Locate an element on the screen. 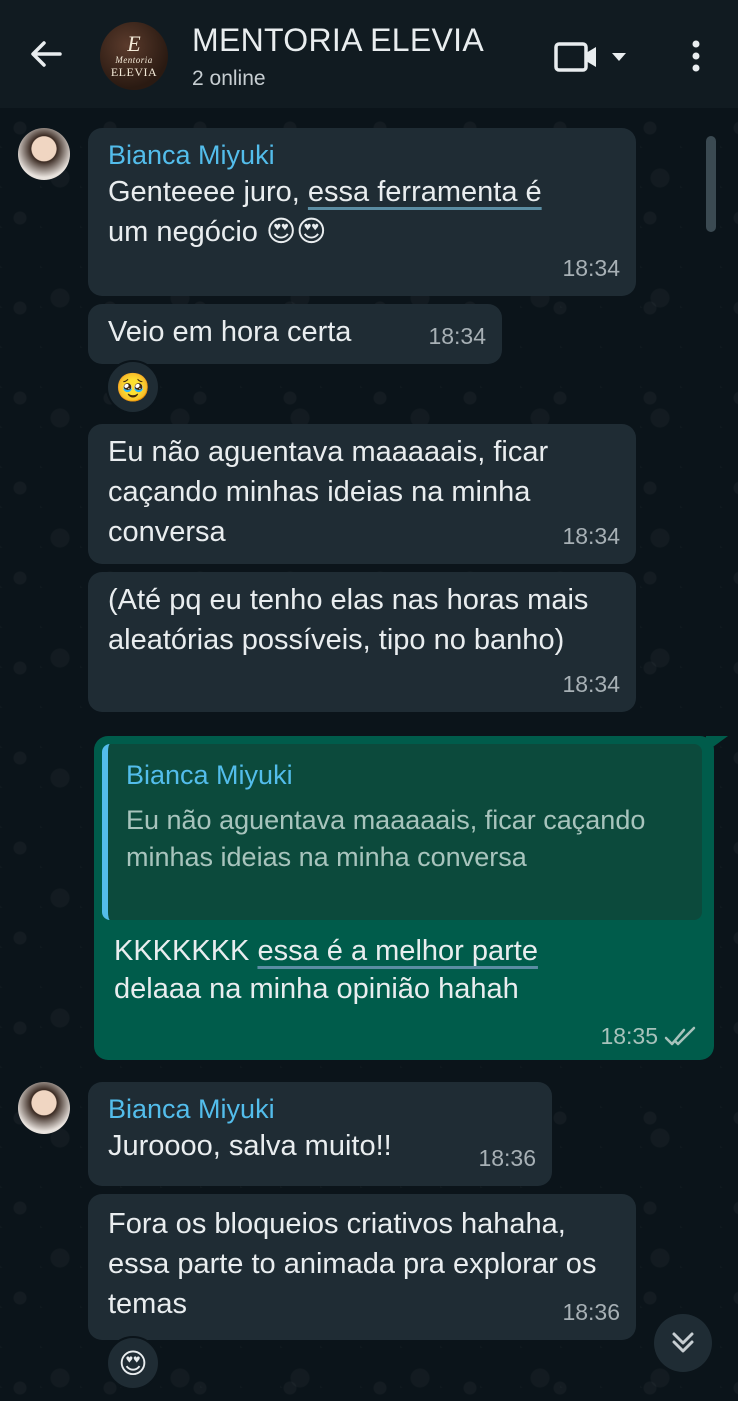  message-time: 18:35 is located at coordinates (629, 1036).